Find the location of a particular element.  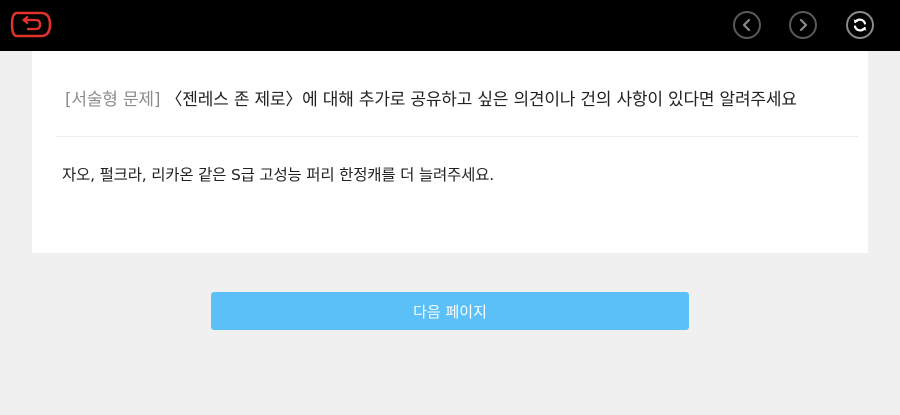

chevron-right-icon is located at coordinates (803, 25).